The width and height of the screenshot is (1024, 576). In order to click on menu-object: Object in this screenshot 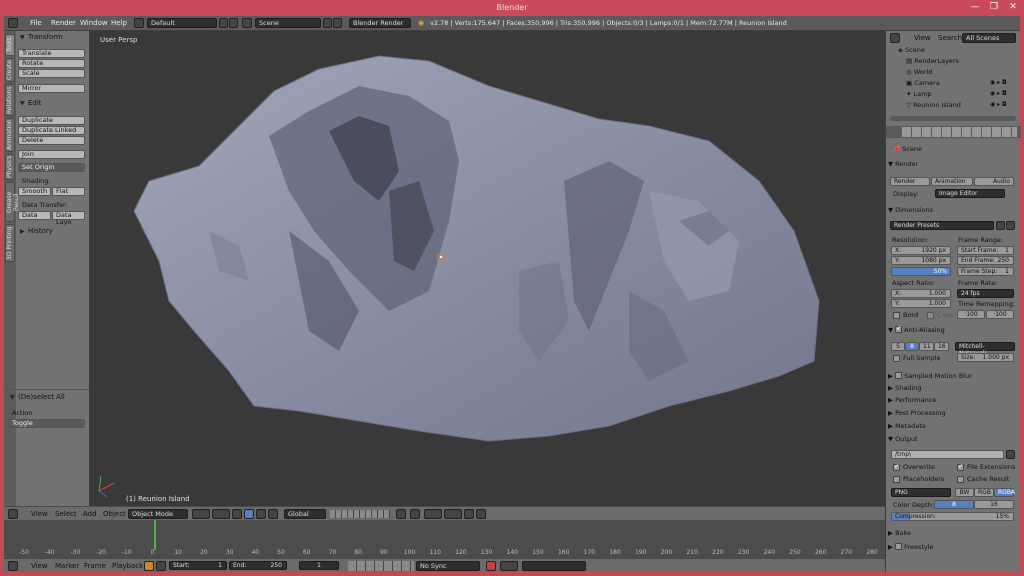, I will do `click(114, 514)`.